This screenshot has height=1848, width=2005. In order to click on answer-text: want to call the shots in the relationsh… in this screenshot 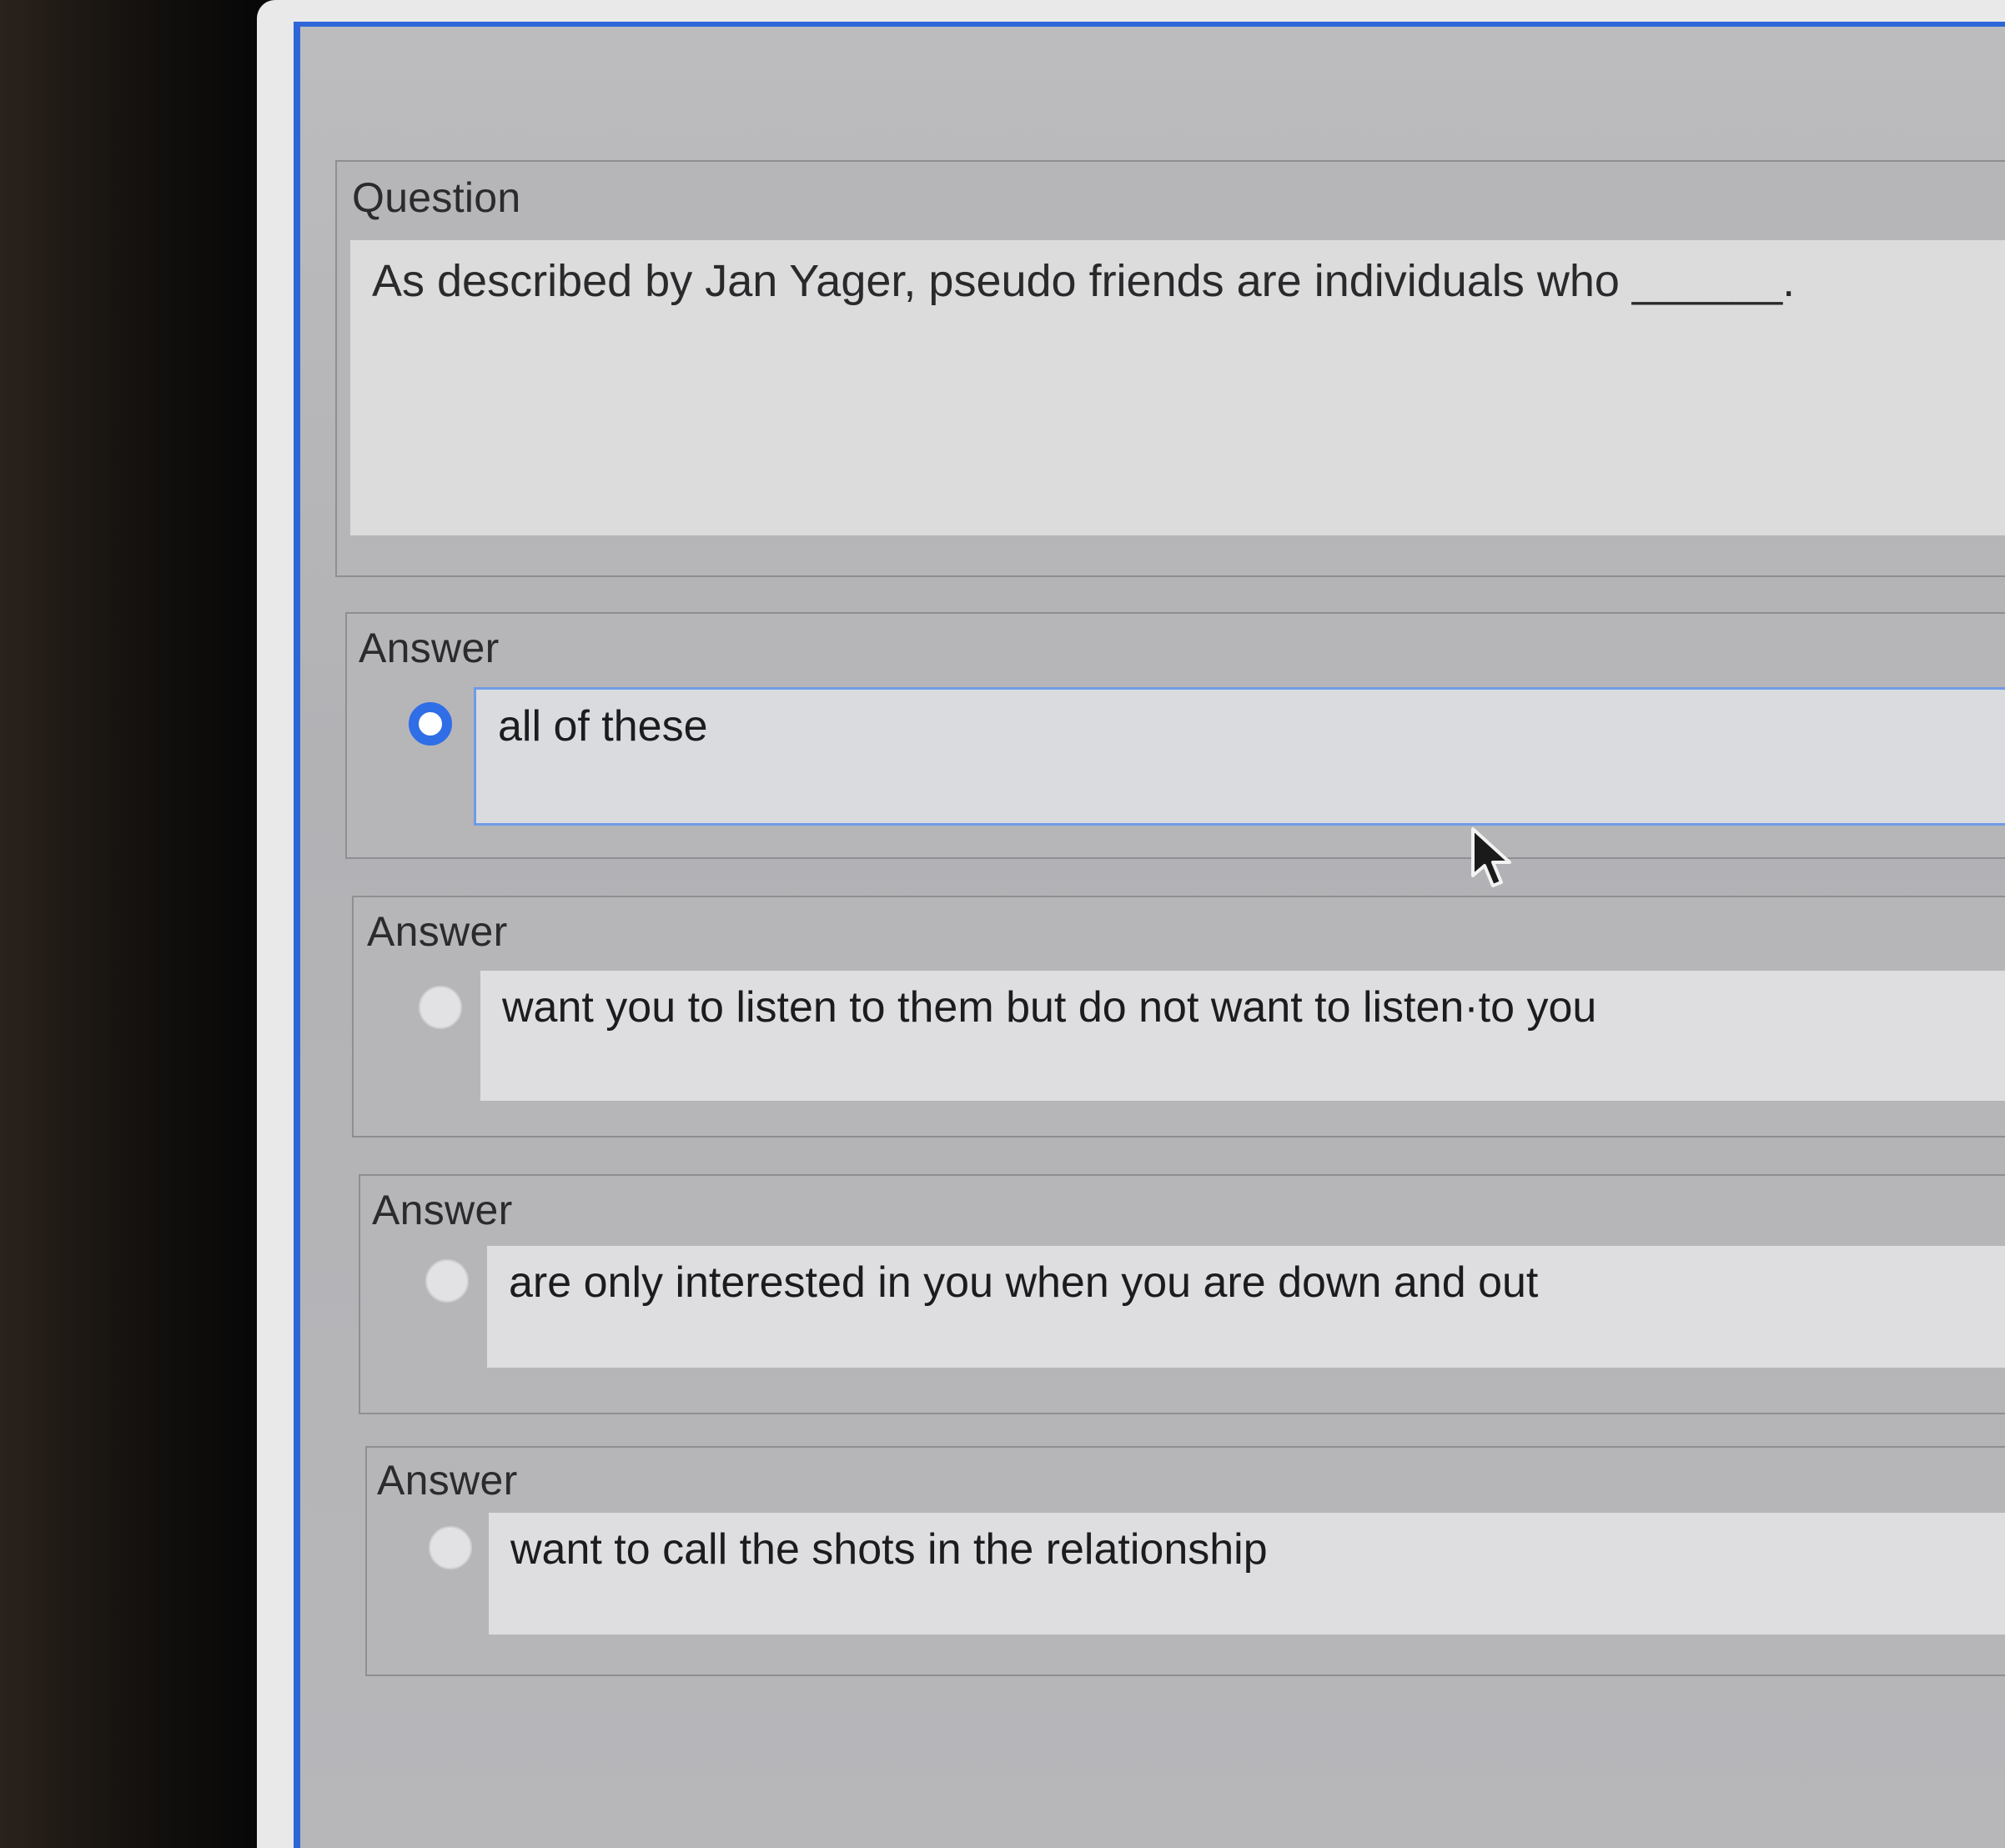, I will do `click(889, 1549)`.